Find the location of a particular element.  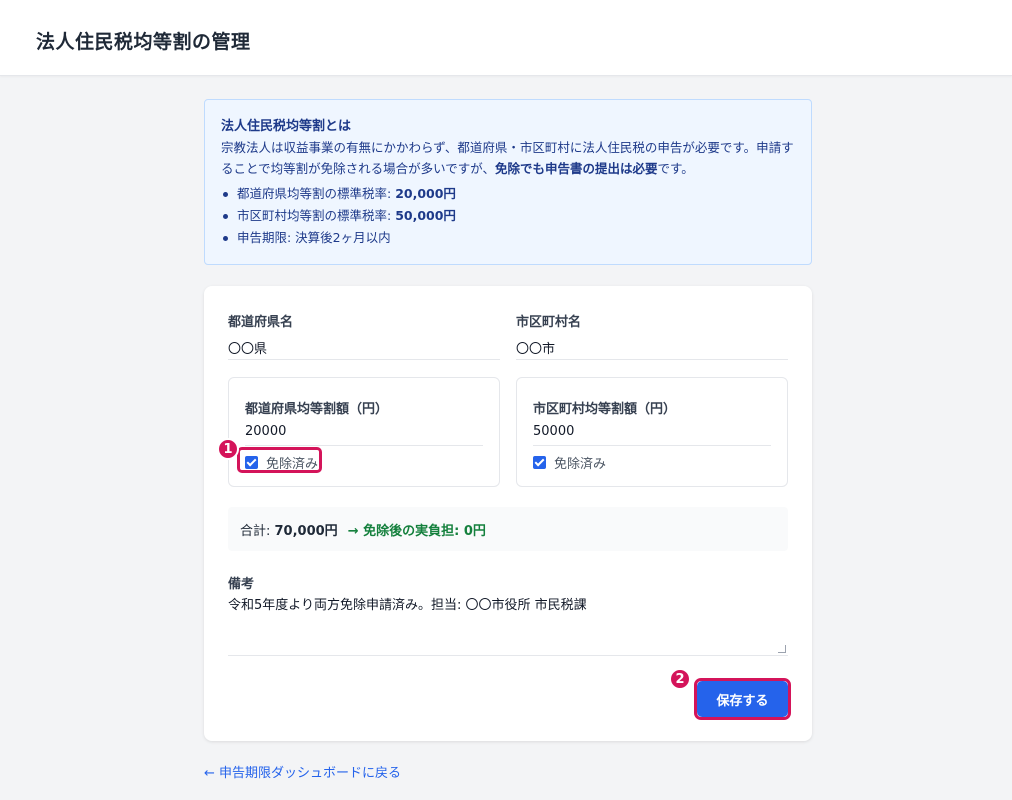

info-body-emphasis: 免除でも申告書の提出は必要 is located at coordinates (576, 168).